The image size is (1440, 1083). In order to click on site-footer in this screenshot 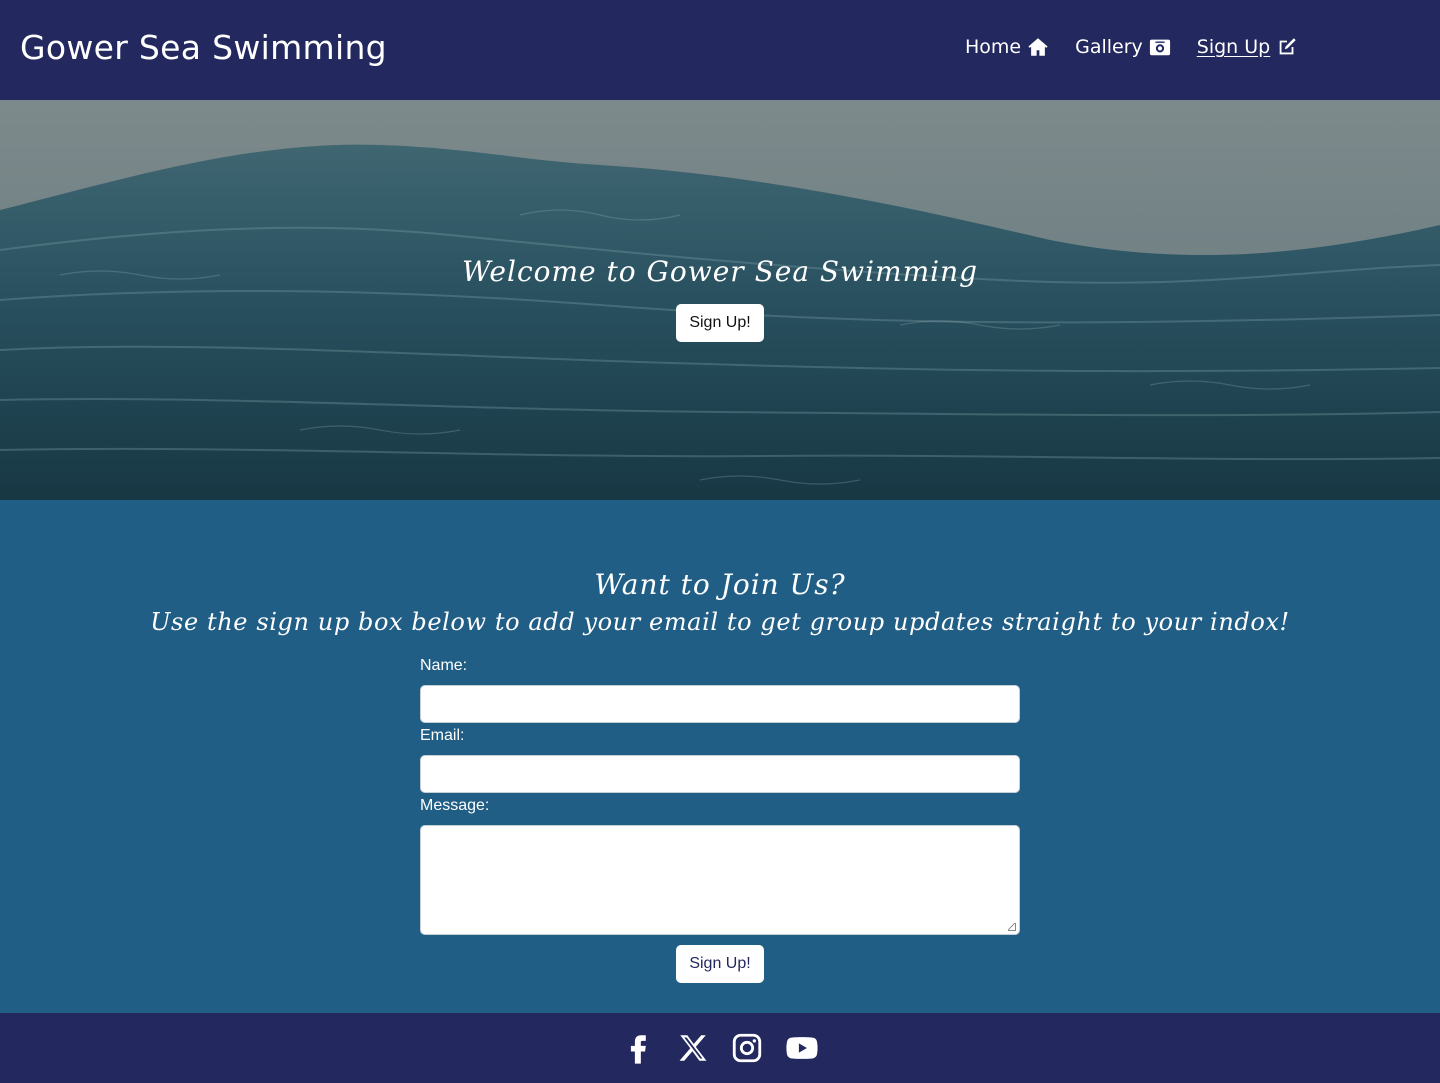, I will do `click(720, 1048)`.